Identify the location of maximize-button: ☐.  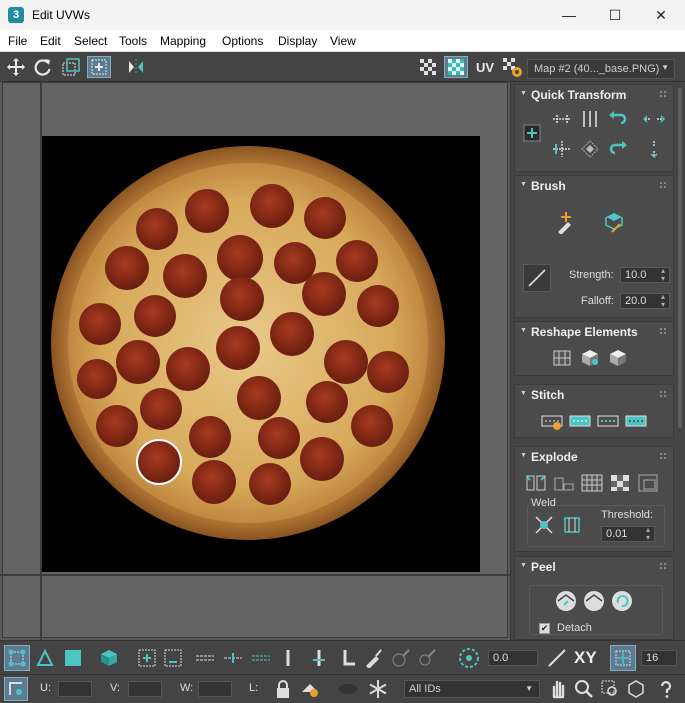
(615, 15).